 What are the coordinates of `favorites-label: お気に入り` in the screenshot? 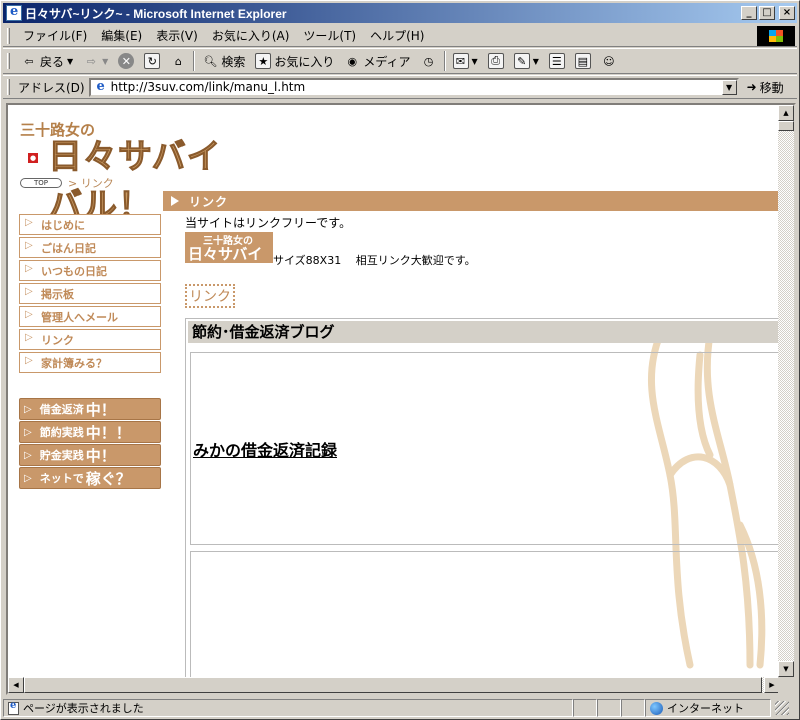 It's located at (304, 61).